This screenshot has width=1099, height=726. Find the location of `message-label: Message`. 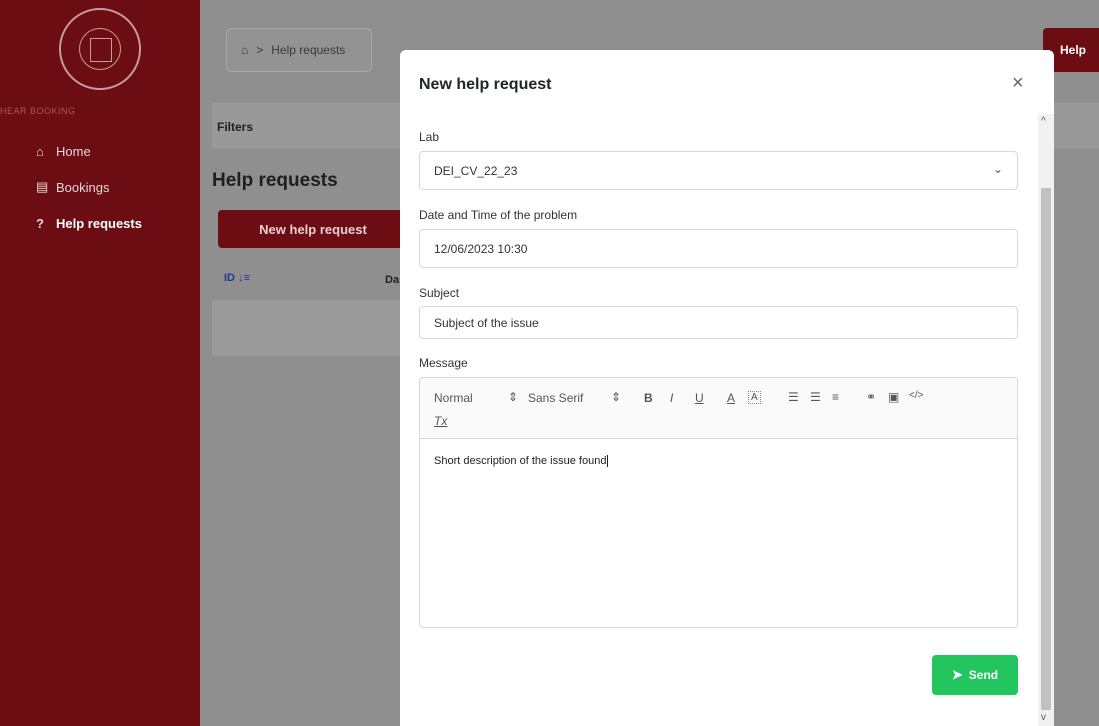

message-label: Message is located at coordinates (443, 363).